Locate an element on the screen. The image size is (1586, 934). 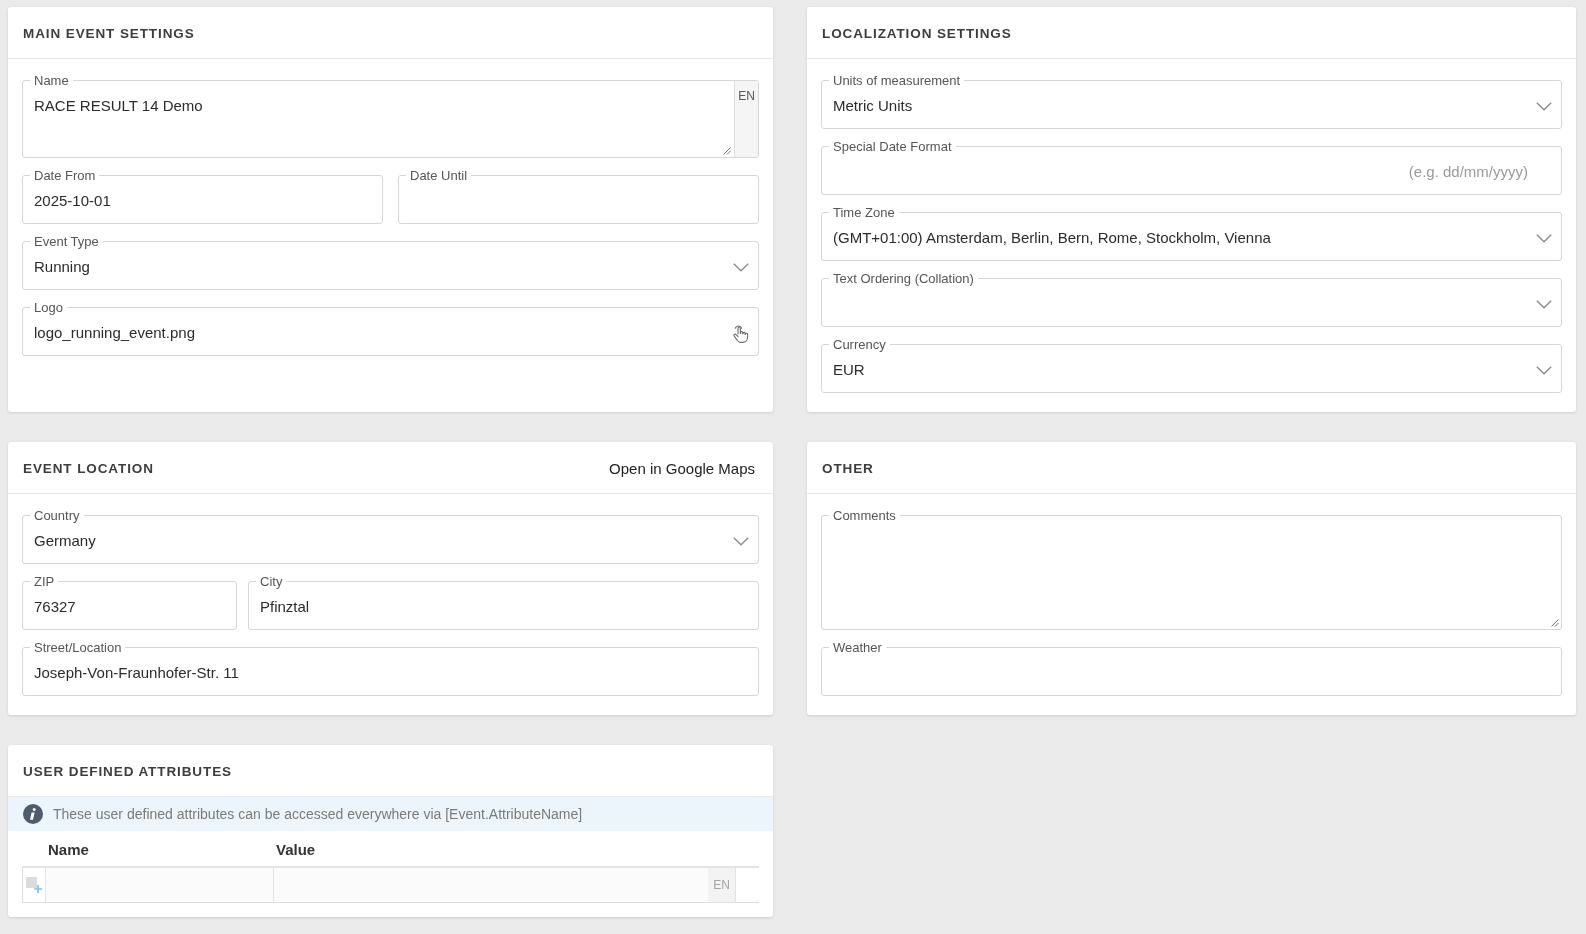
info-icon is located at coordinates (33, 814).